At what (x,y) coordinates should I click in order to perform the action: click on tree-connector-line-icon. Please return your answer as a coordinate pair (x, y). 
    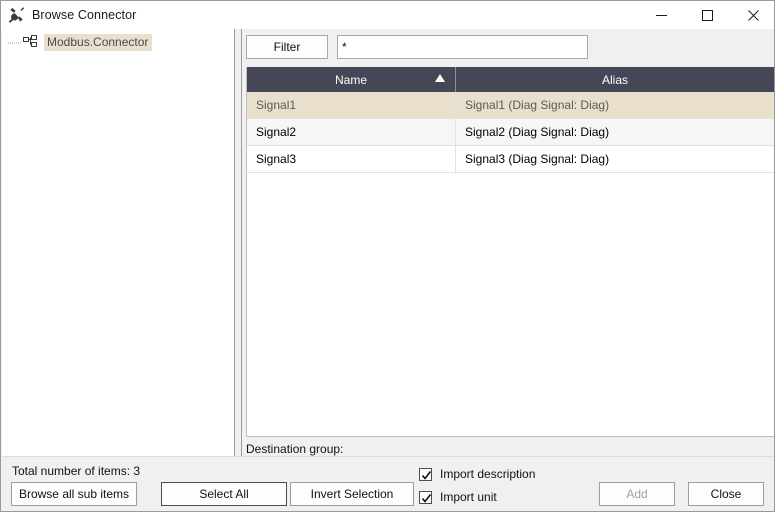
    Looking at the image, I should click on (14, 43).